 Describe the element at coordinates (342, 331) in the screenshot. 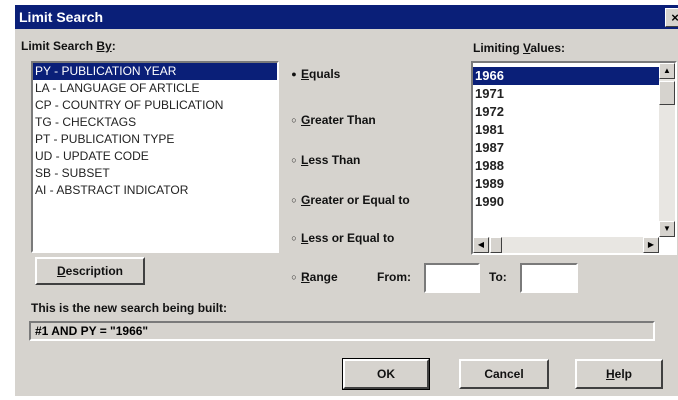

I see `search-string-field: #1 AND PY = "1966"` at that location.